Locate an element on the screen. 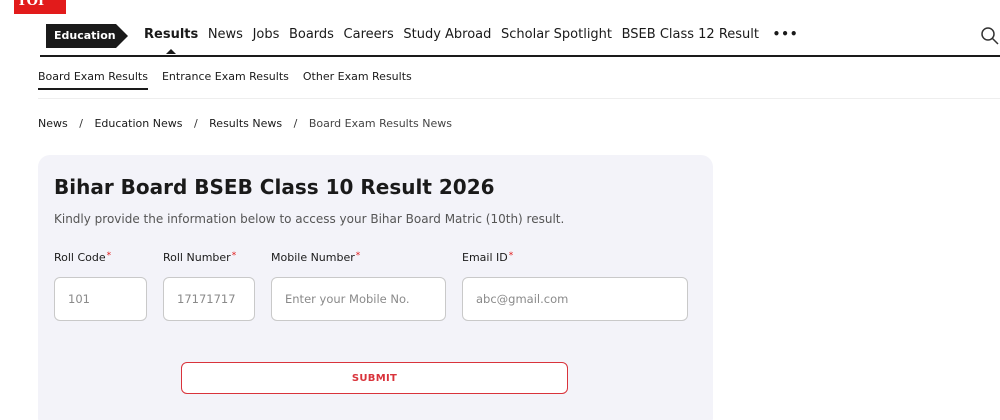 The height and width of the screenshot is (420, 1000). nav-item-scholar-spotlight: Scholar Spotlight is located at coordinates (556, 34).